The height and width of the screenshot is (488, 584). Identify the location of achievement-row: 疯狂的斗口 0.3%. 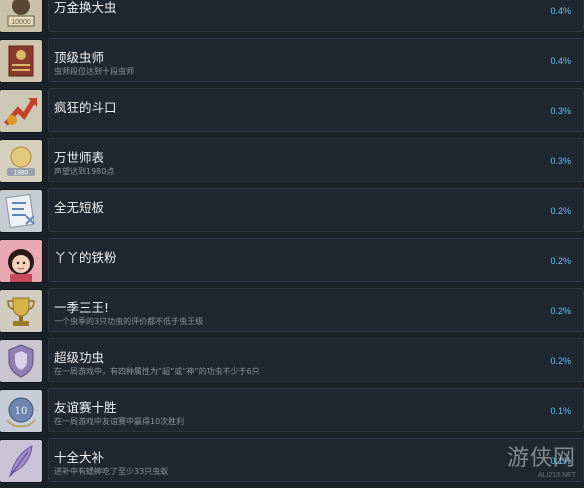
(292, 111).